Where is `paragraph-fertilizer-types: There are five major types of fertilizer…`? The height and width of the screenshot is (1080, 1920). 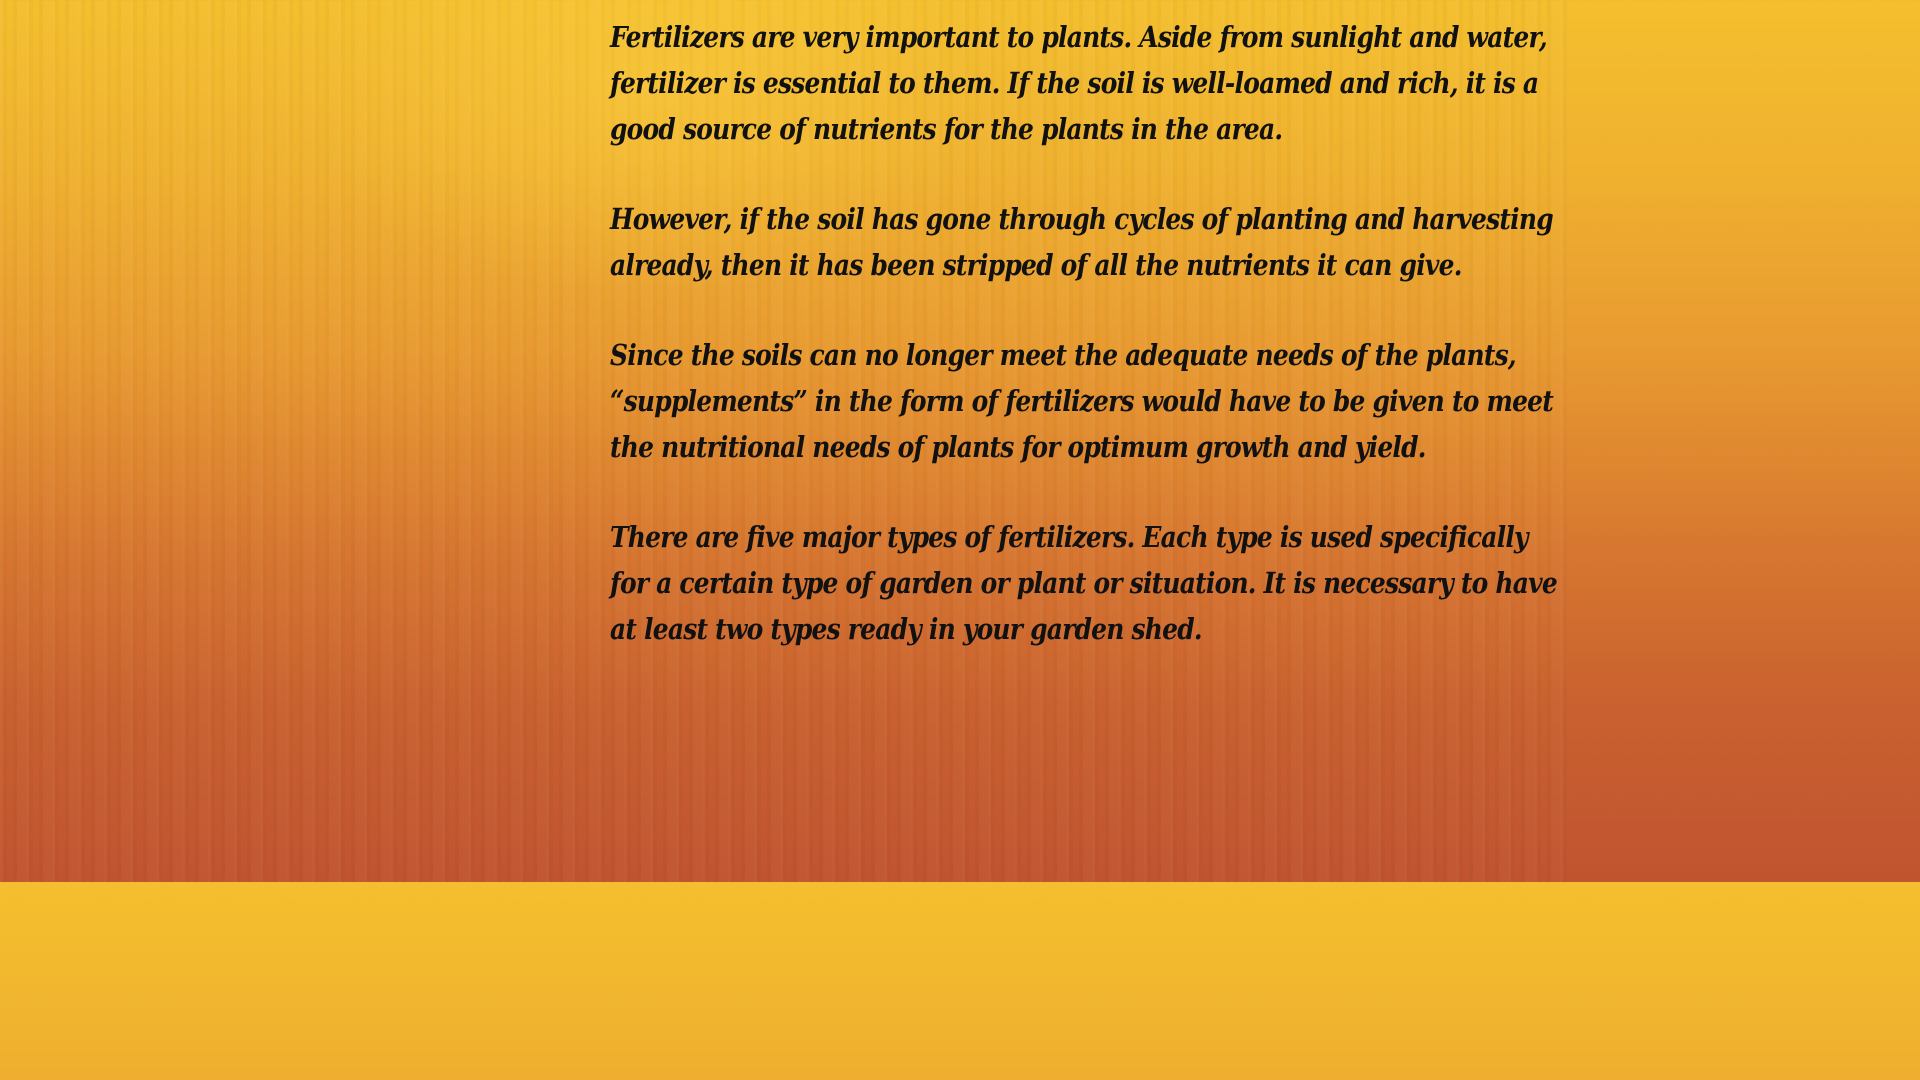
paragraph-fertilizer-types: There are five major types of fertilizer… is located at coordinates (1084, 583).